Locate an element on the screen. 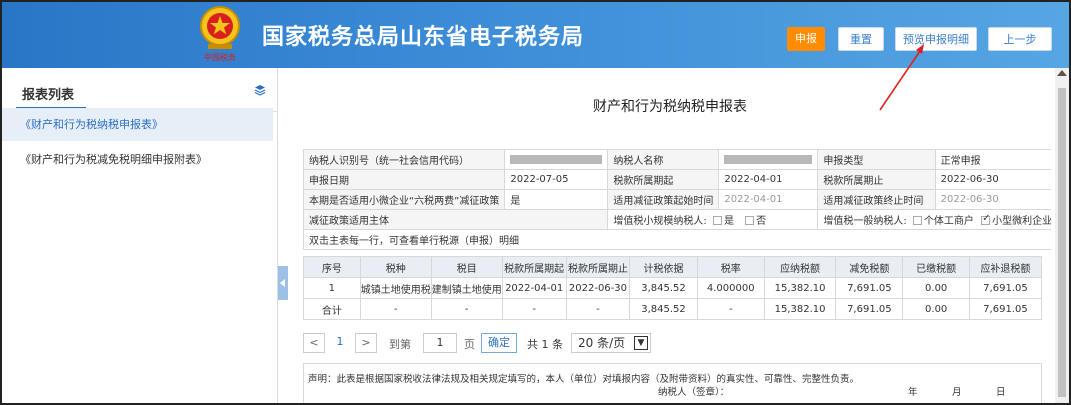 Image resolution: width=1071 pixels, height=405 pixels. layers-icon is located at coordinates (260, 90).